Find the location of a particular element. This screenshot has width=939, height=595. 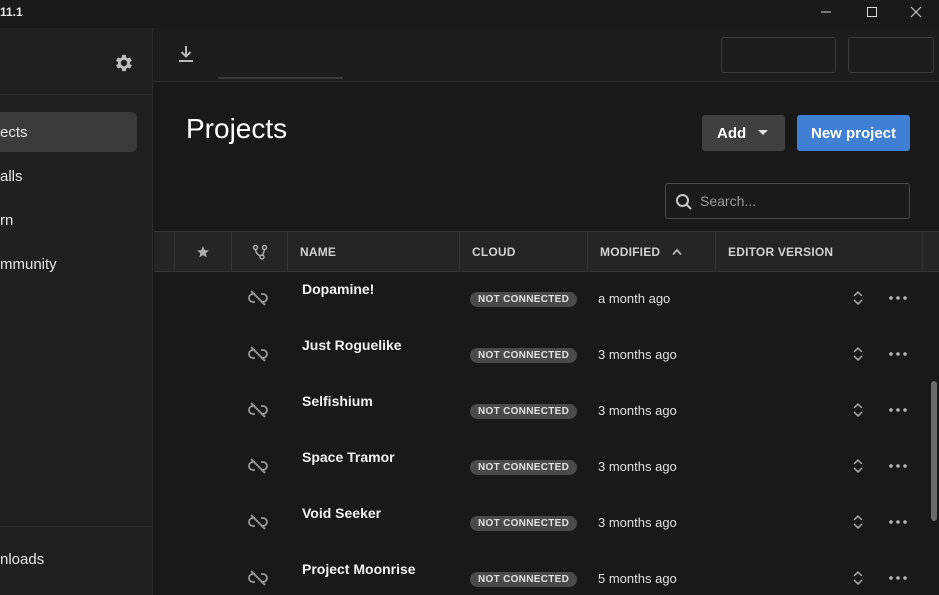

column-modified: MODIFIED is located at coordinates (651, 252).